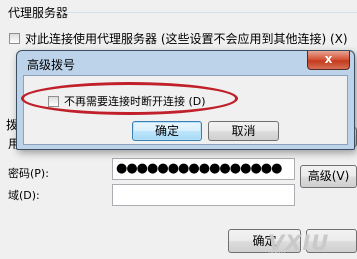 Image resolution: width=357 pixels, height=259 pixels. What do you see at coordinates (167, 131) in the screenshot?
I see `dialog-ok-button: 确定` at bounding box center [167, 131].